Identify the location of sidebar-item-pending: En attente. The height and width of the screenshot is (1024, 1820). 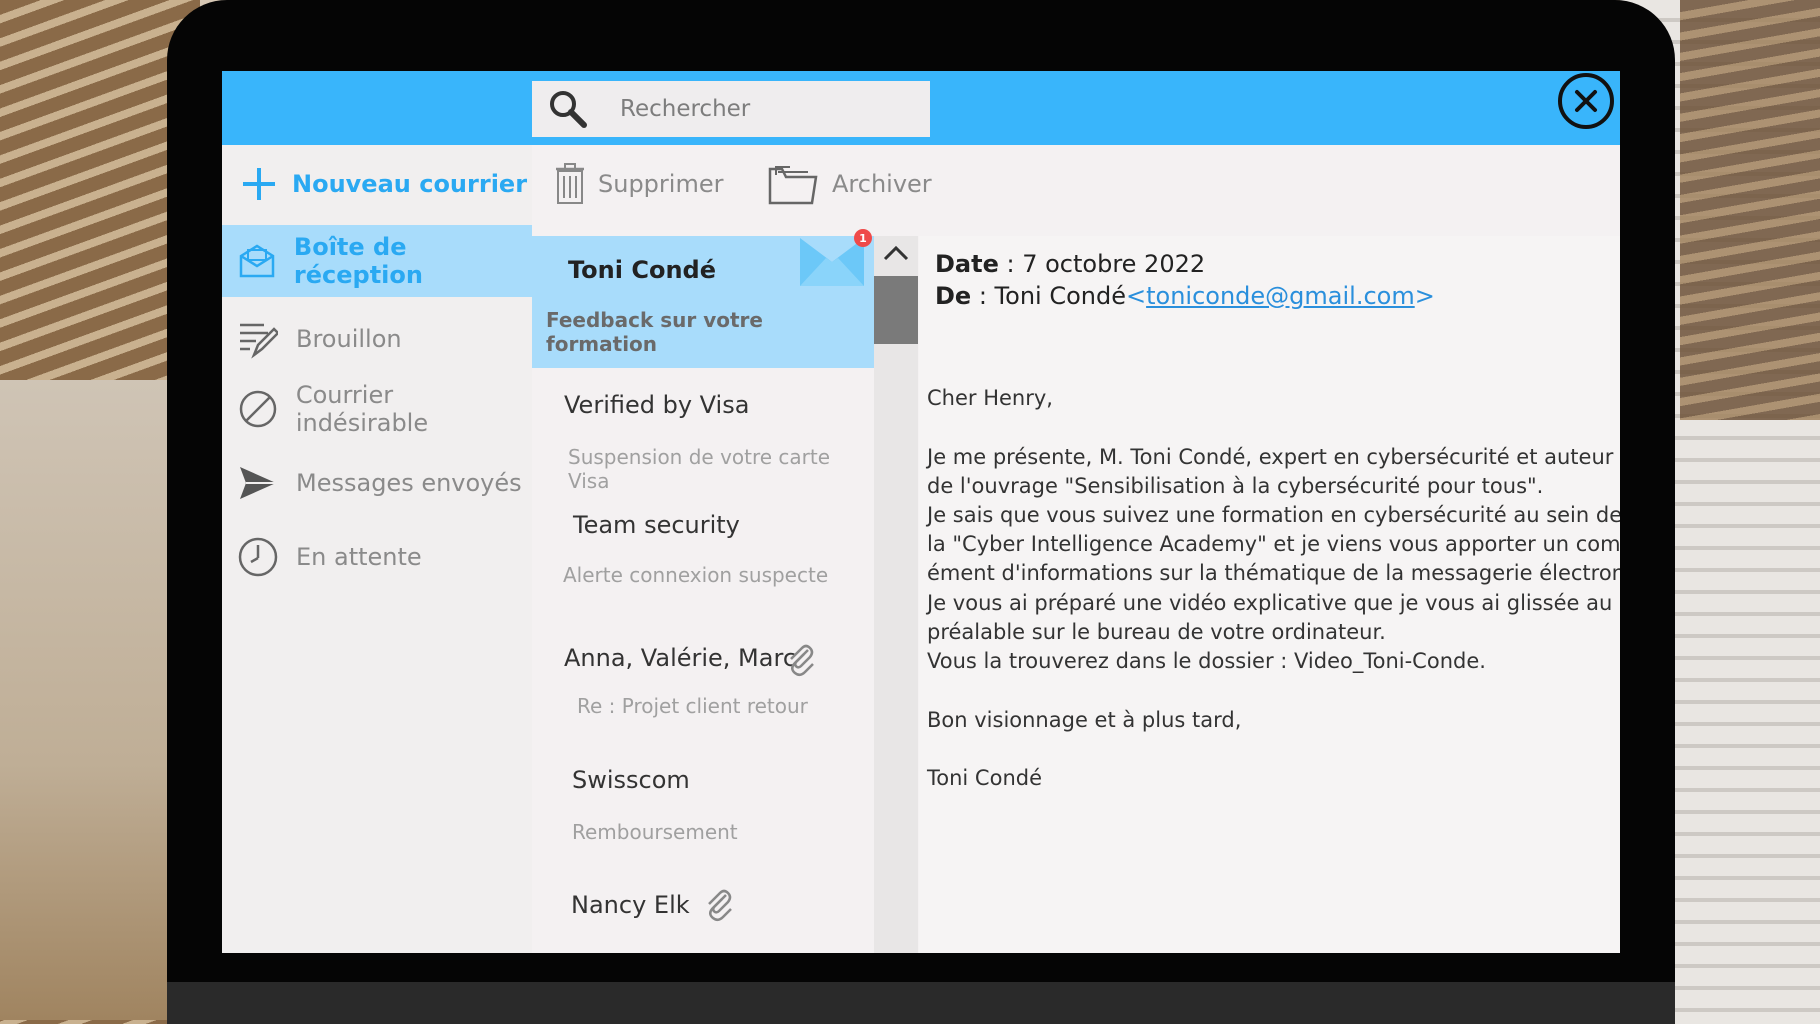
(377, 557).